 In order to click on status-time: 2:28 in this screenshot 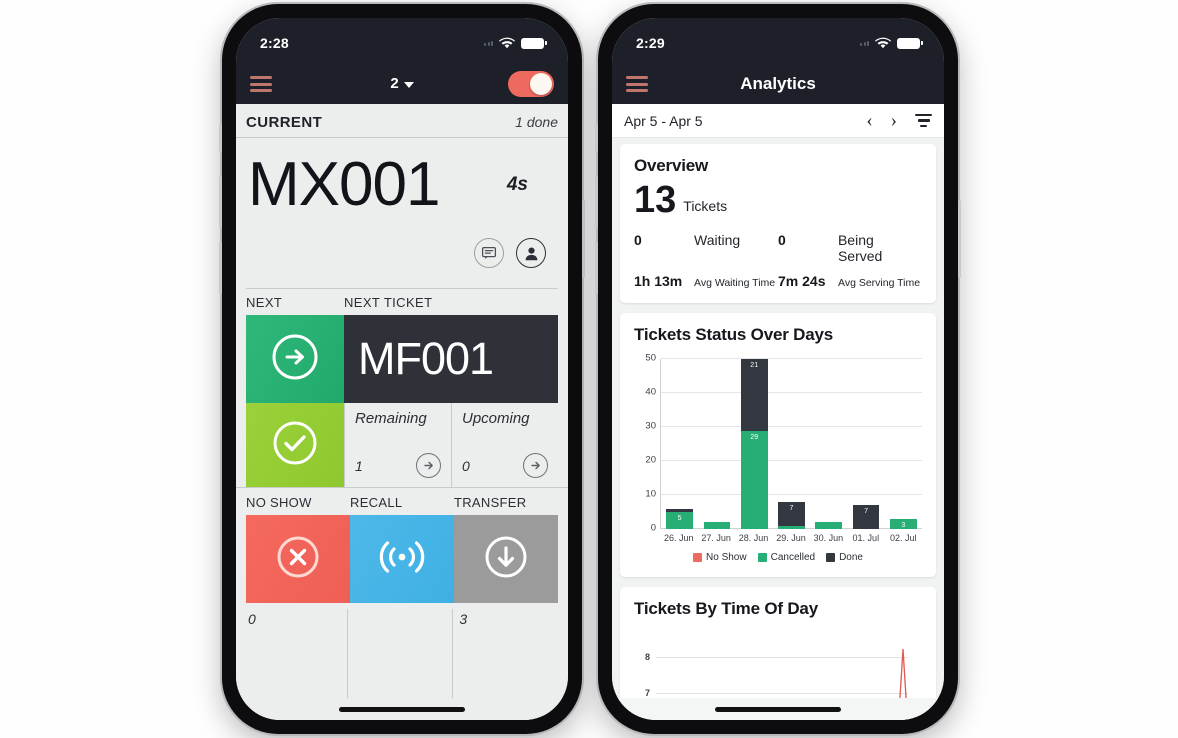, I will do `click(274, 43)`.